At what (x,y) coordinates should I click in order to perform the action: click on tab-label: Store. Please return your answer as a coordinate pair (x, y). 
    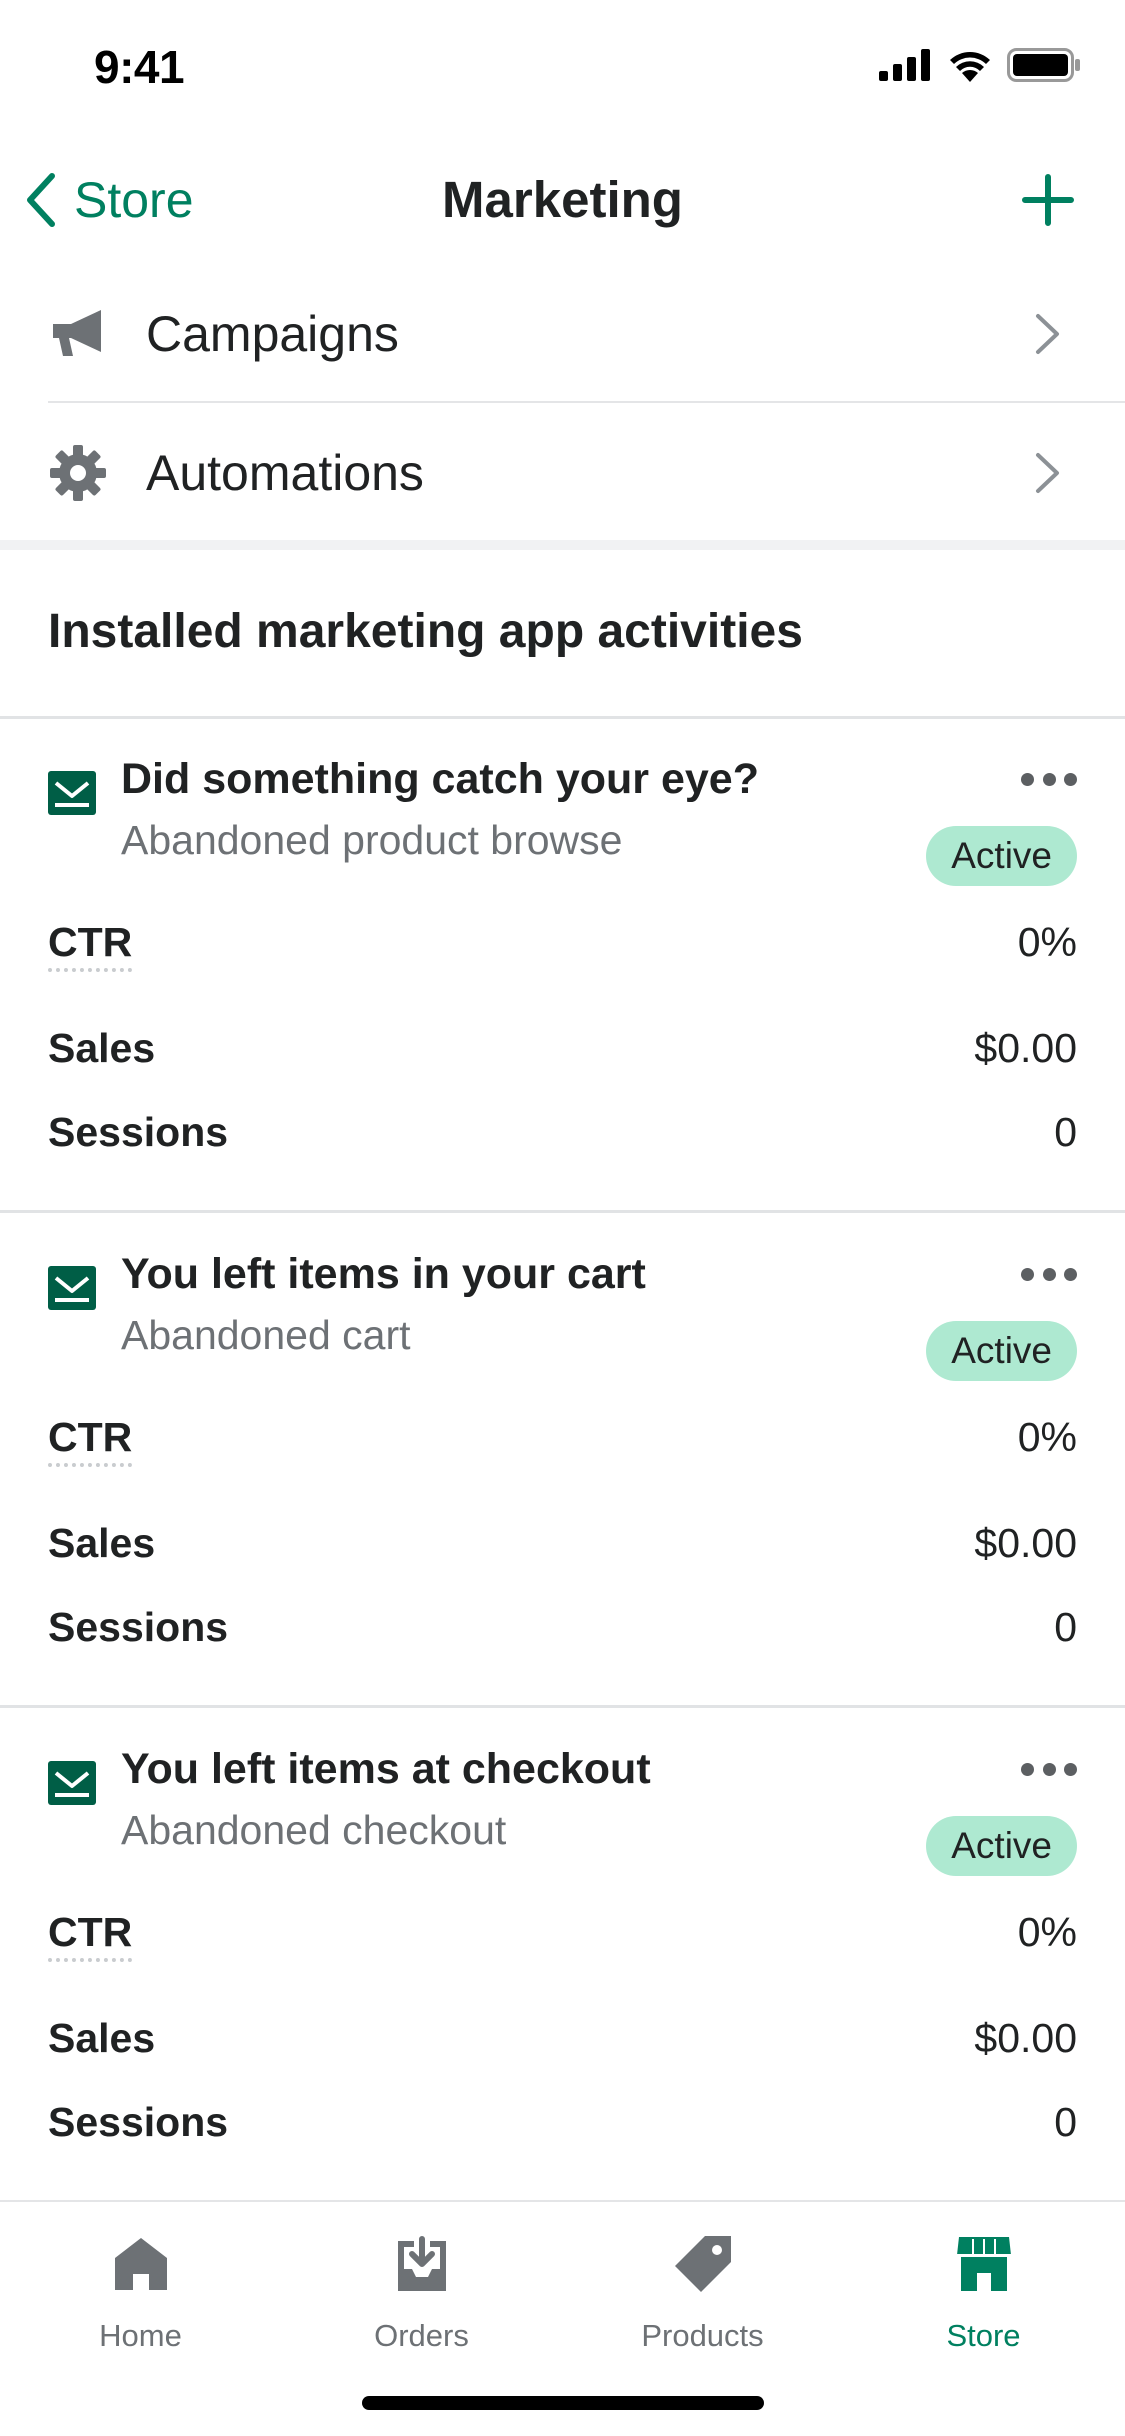
    Looking at the image, I should click on (983, 2335).